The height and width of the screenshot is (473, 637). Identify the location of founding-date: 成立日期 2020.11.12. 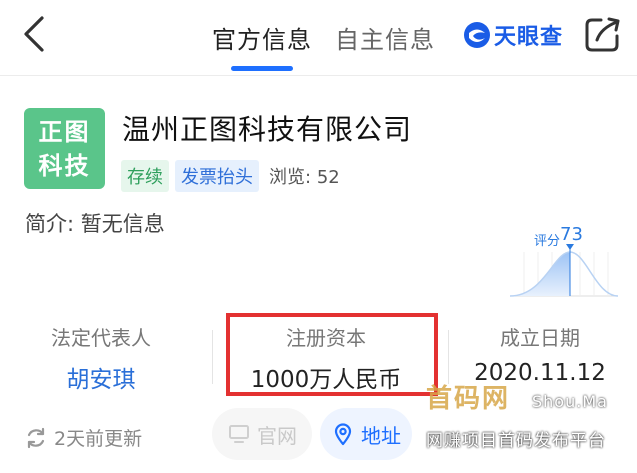
(538, 354).